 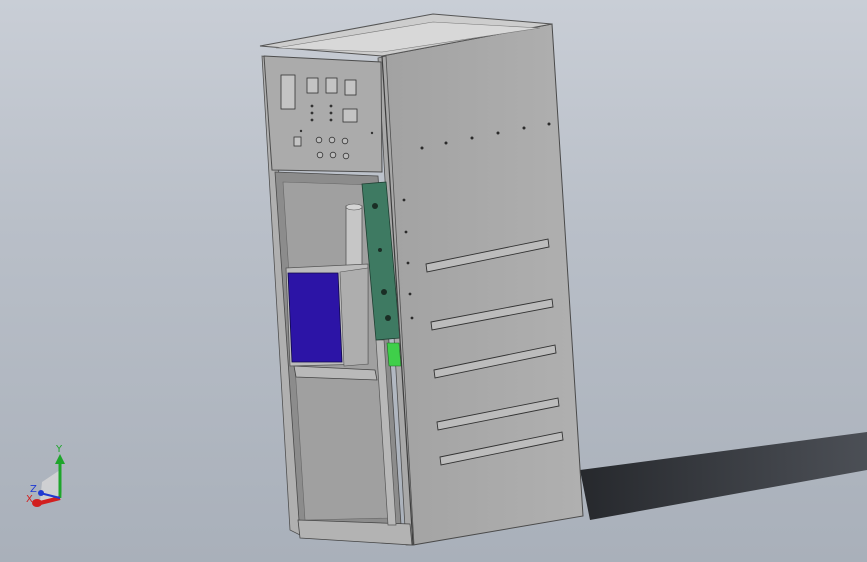 I want to click on cylinder-top, so click(x=354, y=207).